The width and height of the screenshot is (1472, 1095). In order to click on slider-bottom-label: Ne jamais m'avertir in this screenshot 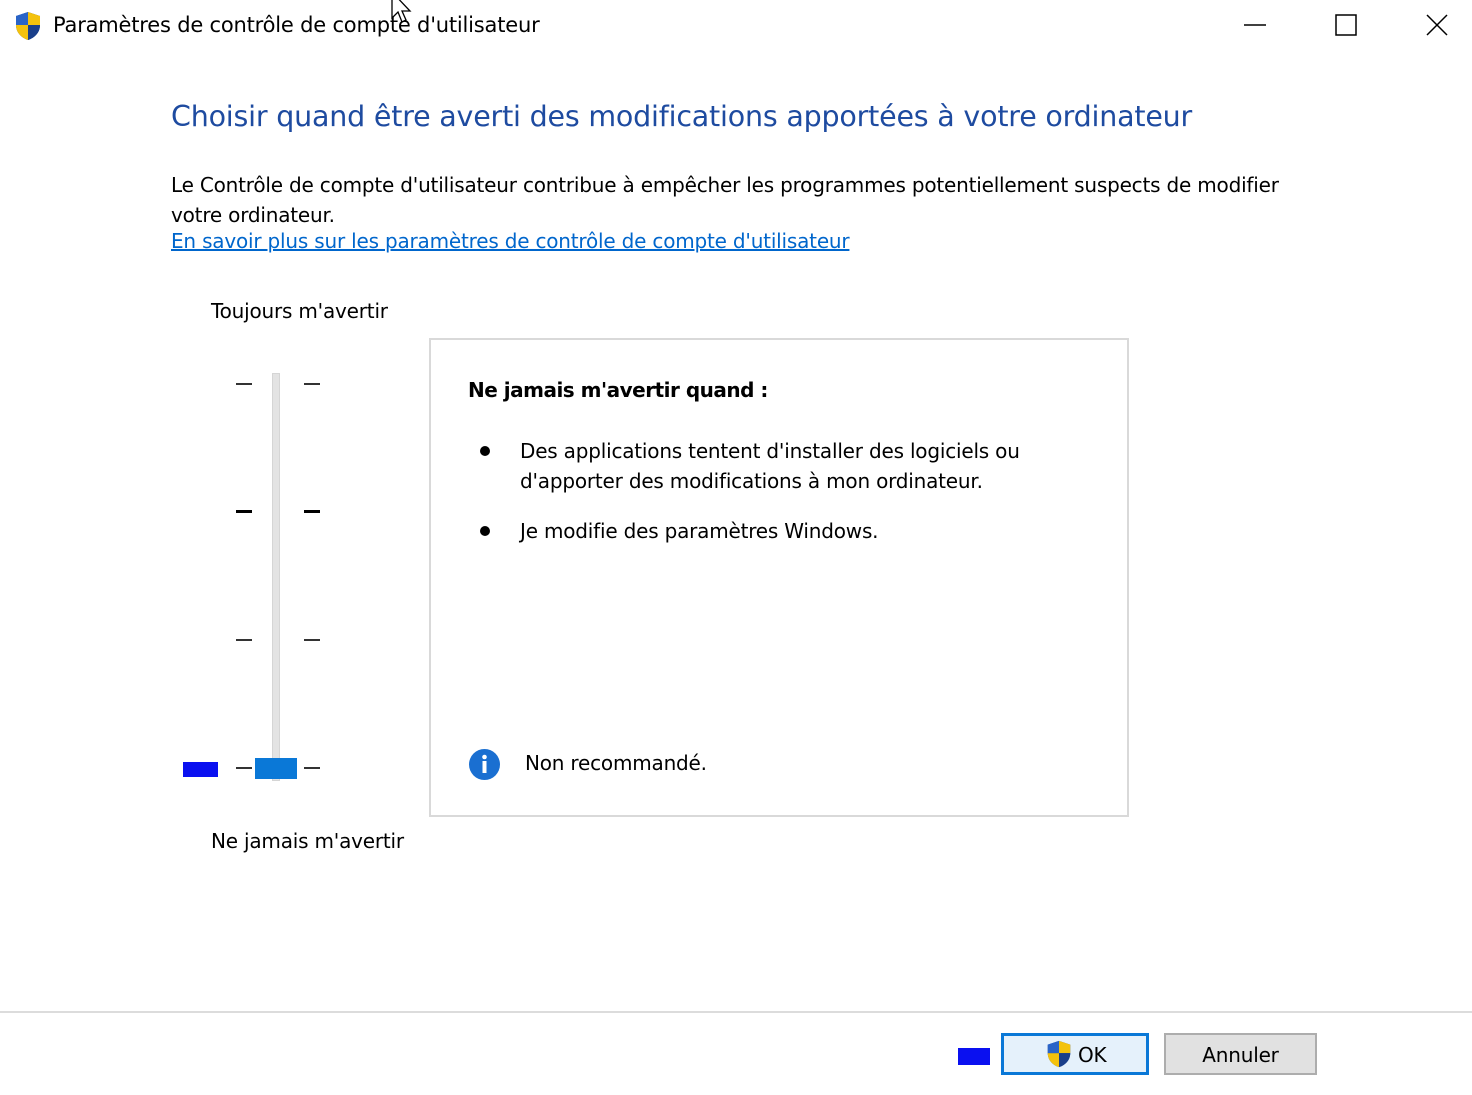, I will do `click(307, 841)`.